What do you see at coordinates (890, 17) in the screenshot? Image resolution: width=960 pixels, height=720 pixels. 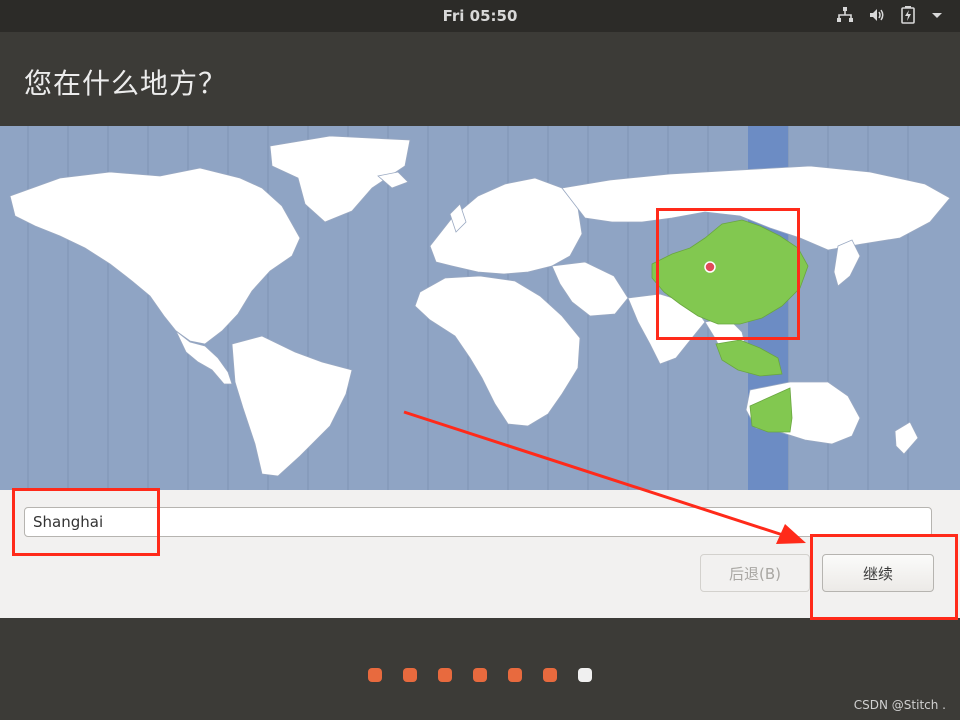 I see `system-tray` at bounding box center [890, 17].